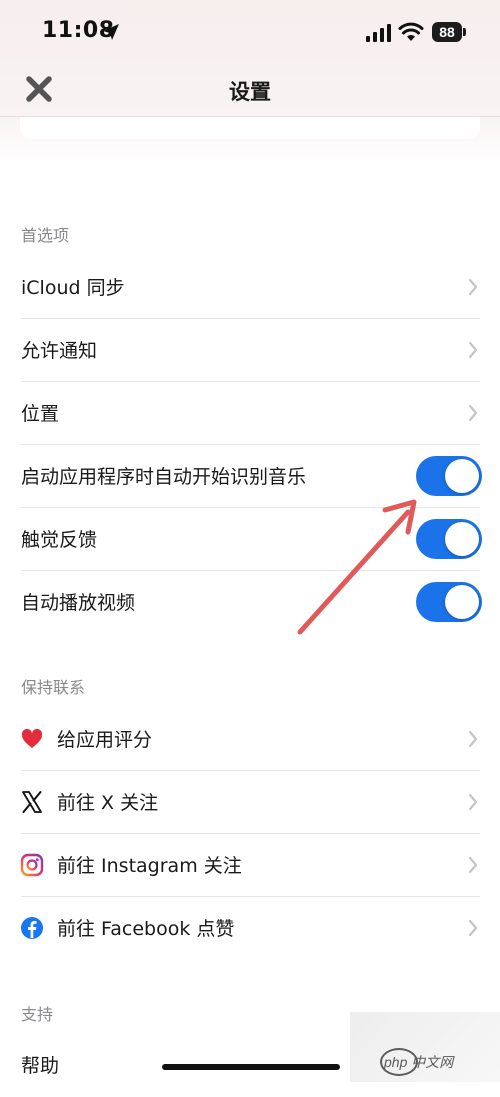 The image size is (500, 1097). I want to click on row-like-facebook: 前往 Facebook 点赞, so click(250, 928).